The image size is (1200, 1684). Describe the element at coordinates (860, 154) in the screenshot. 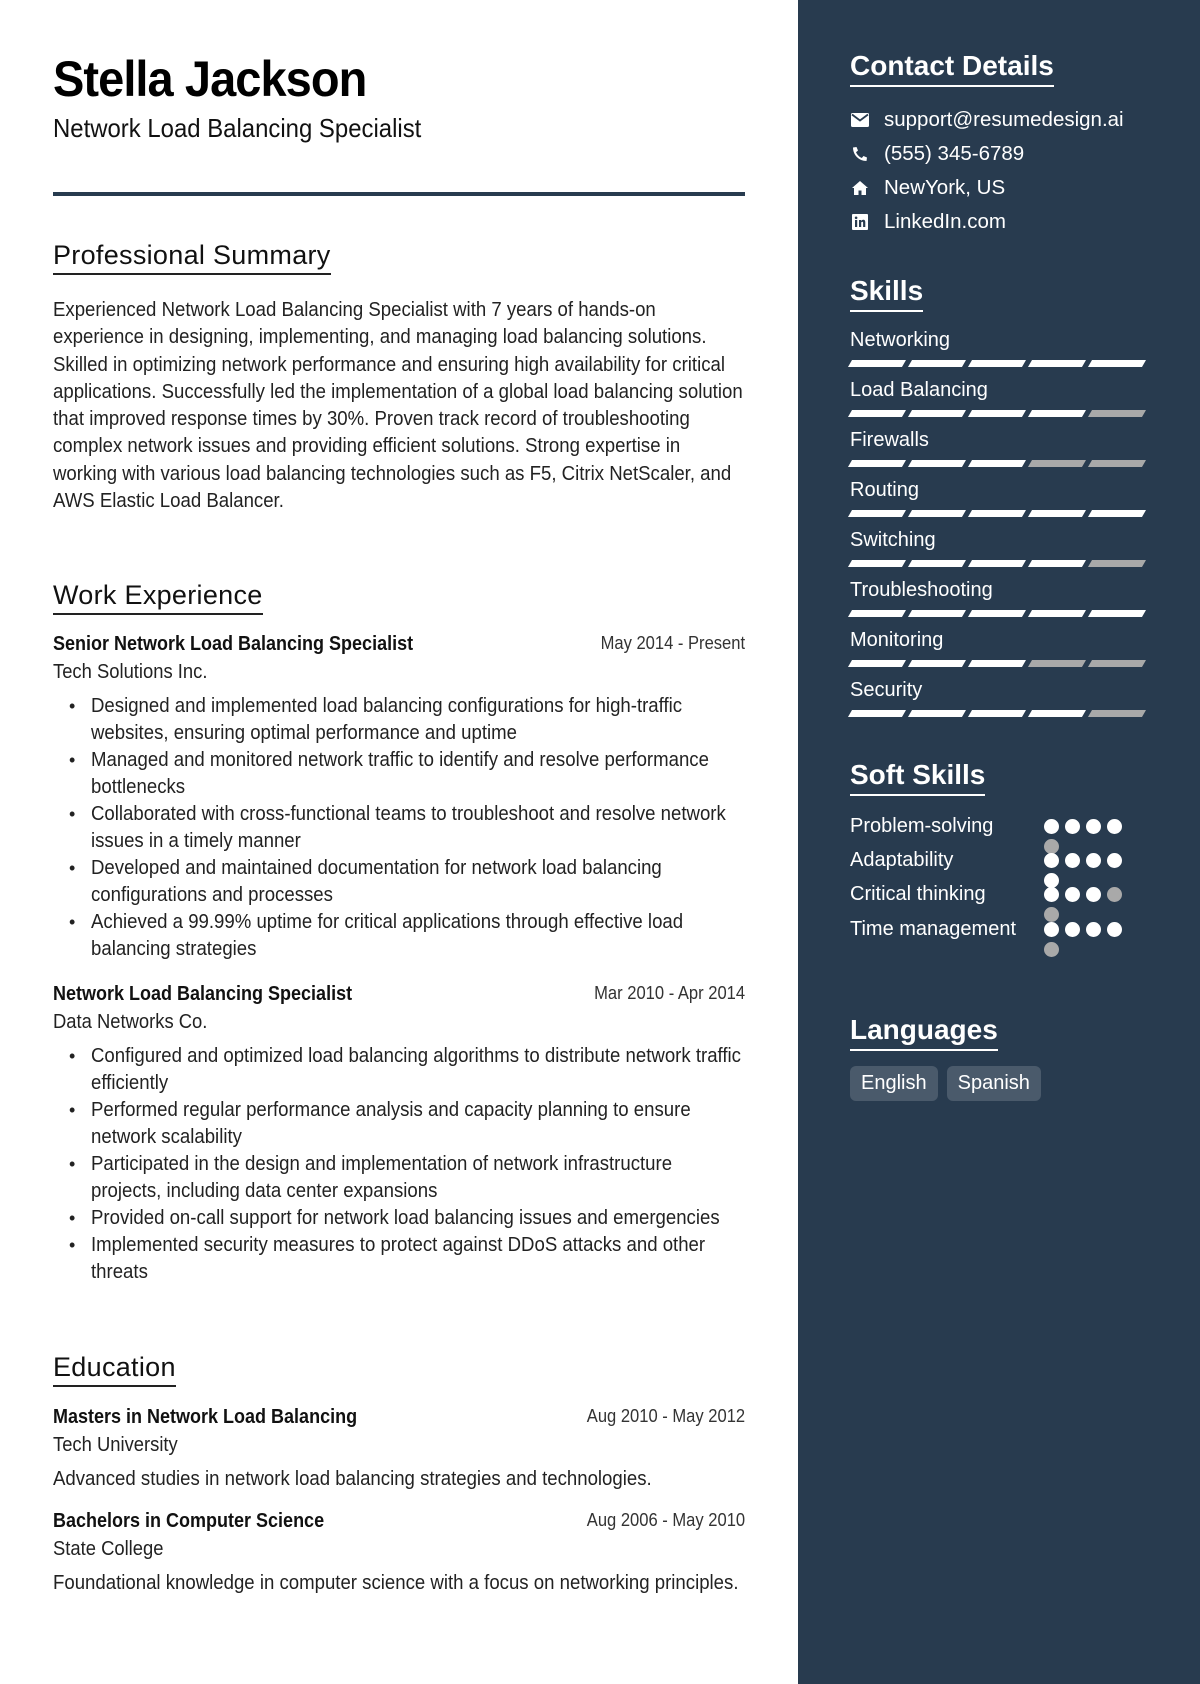

I see `phone-icon` at that location.